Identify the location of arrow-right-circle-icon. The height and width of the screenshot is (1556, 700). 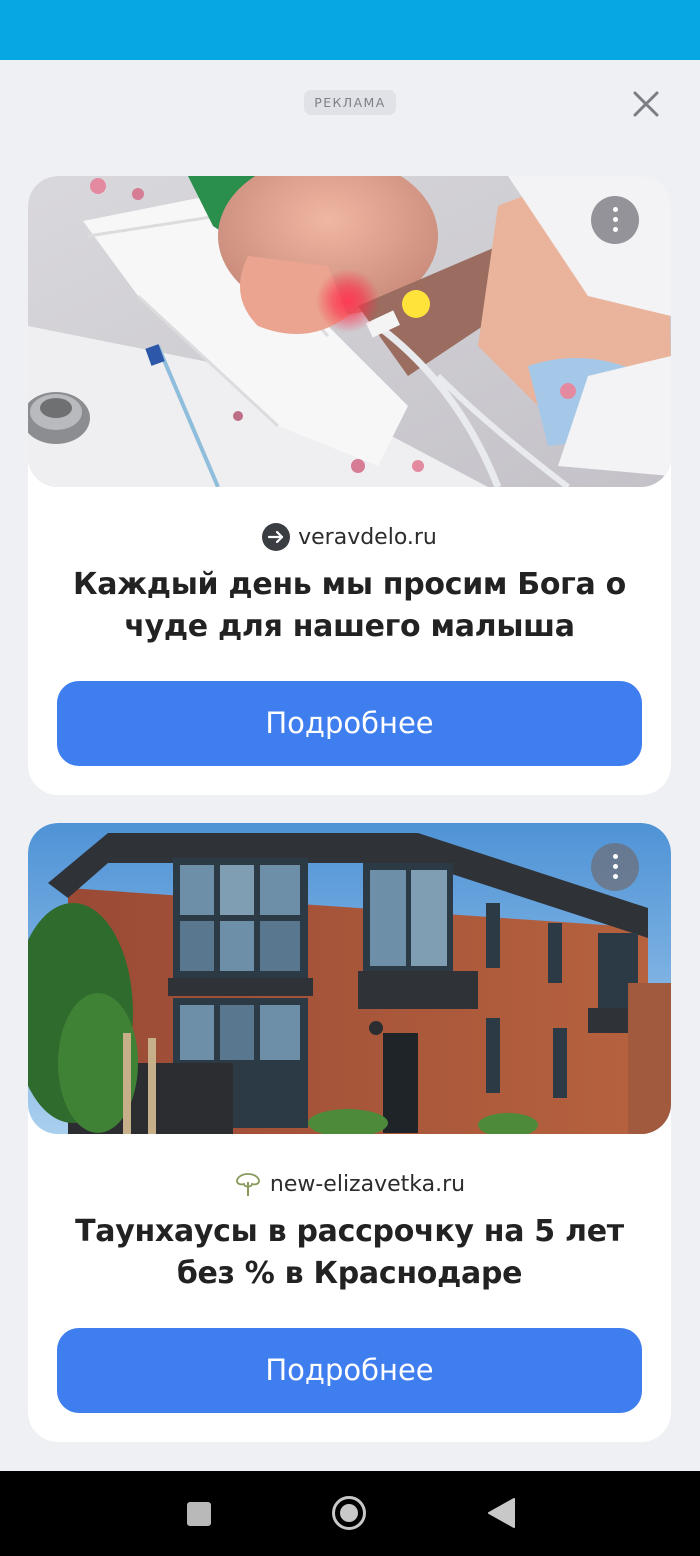
(276, 537).